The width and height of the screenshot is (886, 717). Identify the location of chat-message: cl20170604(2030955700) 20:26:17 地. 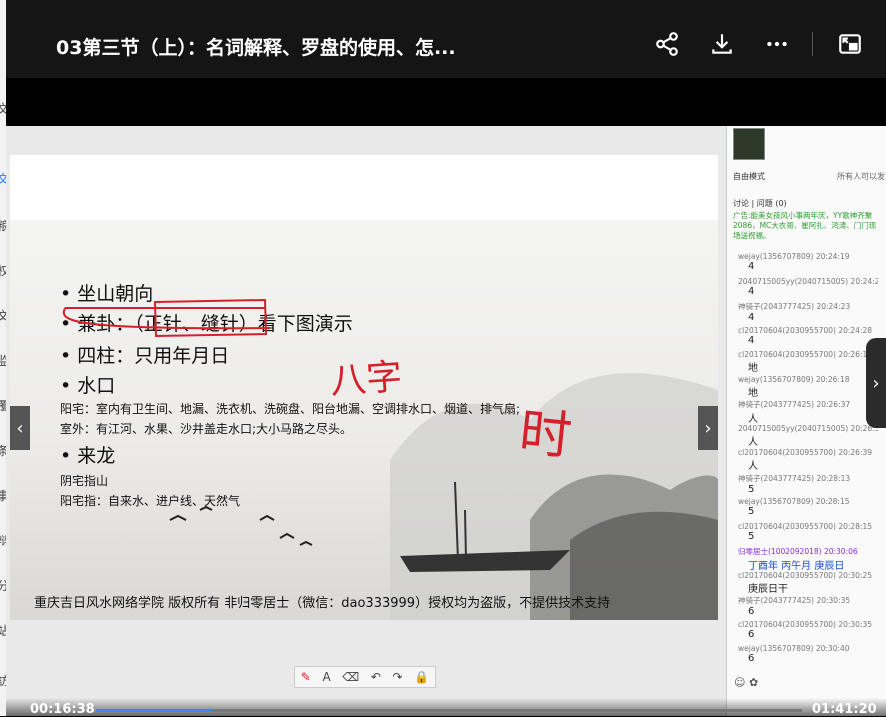
(805, 362).